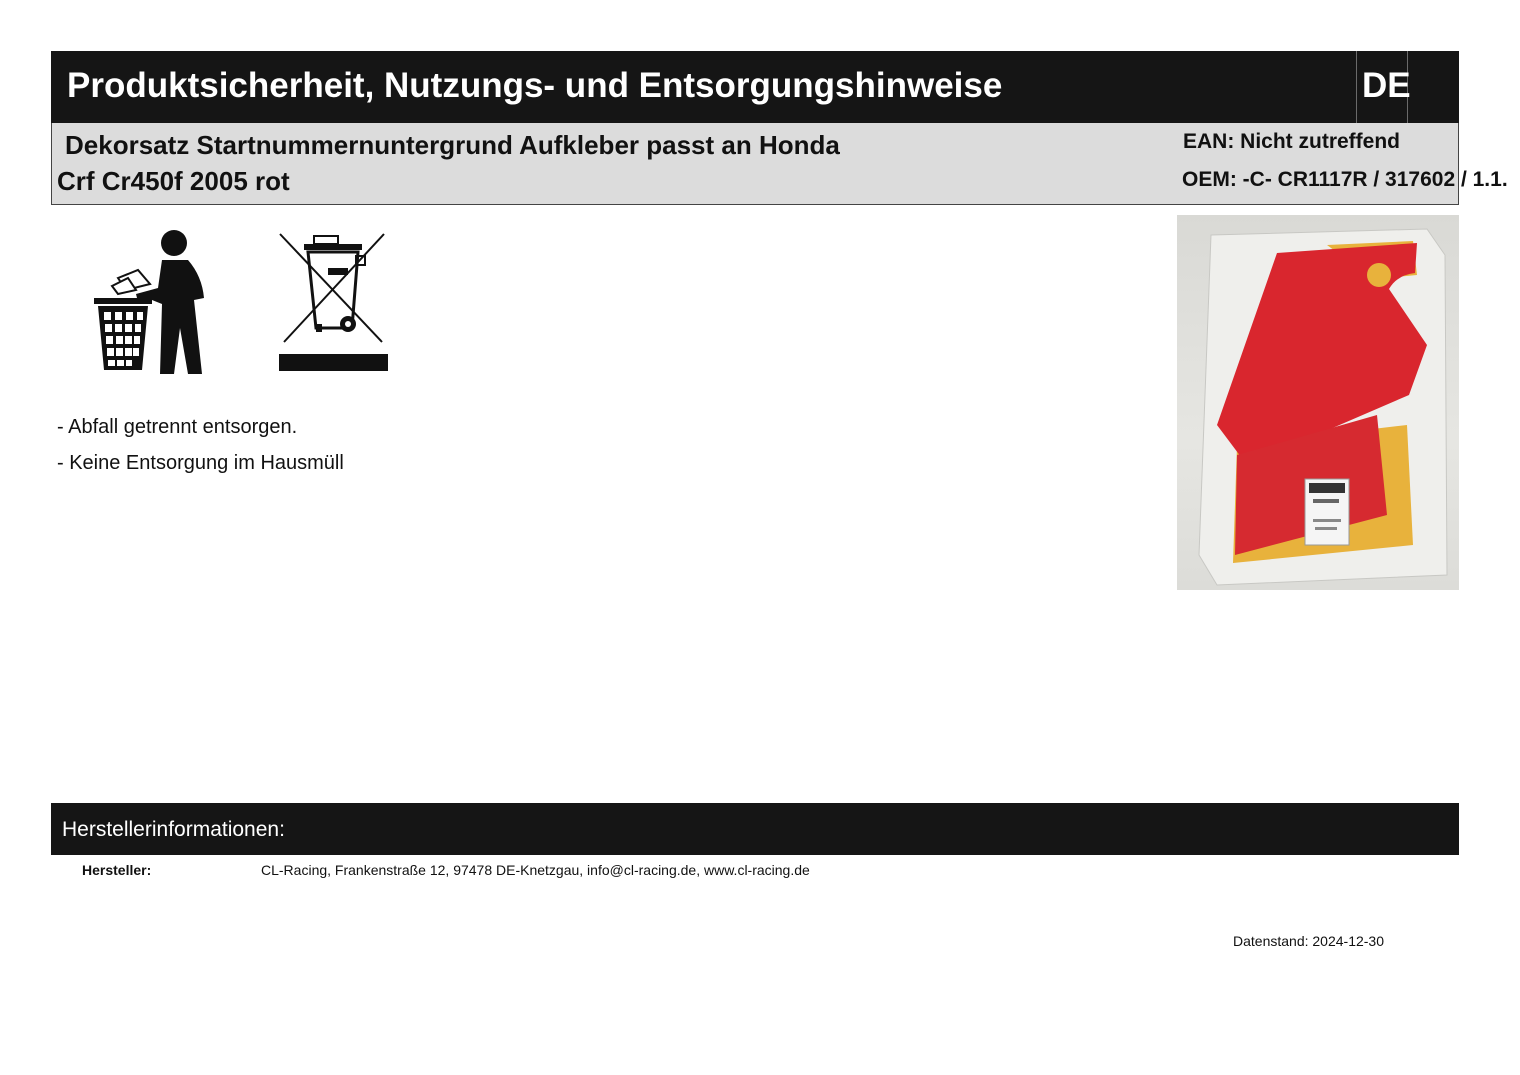  I want to click on manufacturer-section-header: Herstellerinformationen:, so click(755, 829).